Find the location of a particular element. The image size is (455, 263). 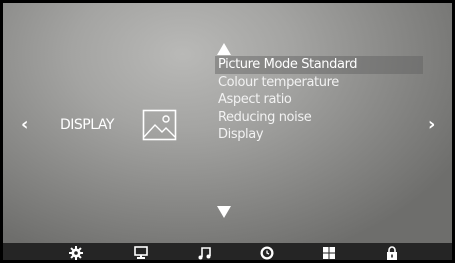

tab-lock is located at coordinates (392, 252).